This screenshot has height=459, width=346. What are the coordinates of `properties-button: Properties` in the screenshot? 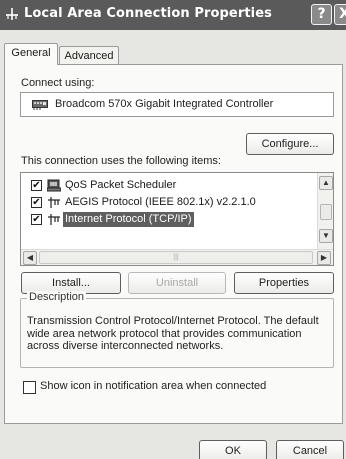 It's located at (284, 283).